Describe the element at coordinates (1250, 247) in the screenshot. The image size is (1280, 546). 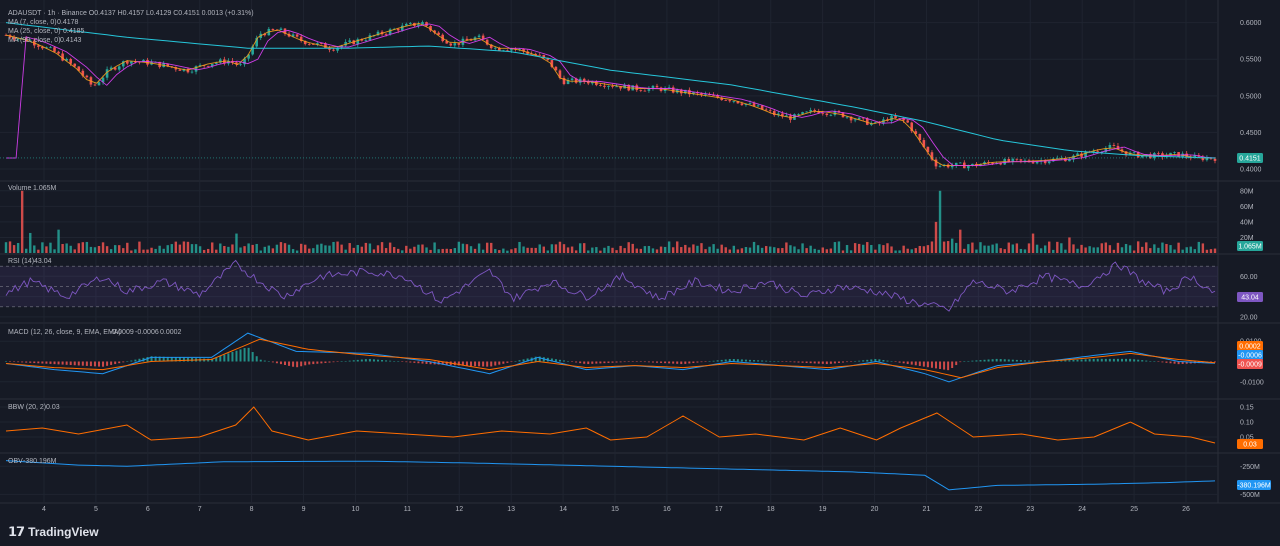
I see `volume-tag: 1.065M` at that location.